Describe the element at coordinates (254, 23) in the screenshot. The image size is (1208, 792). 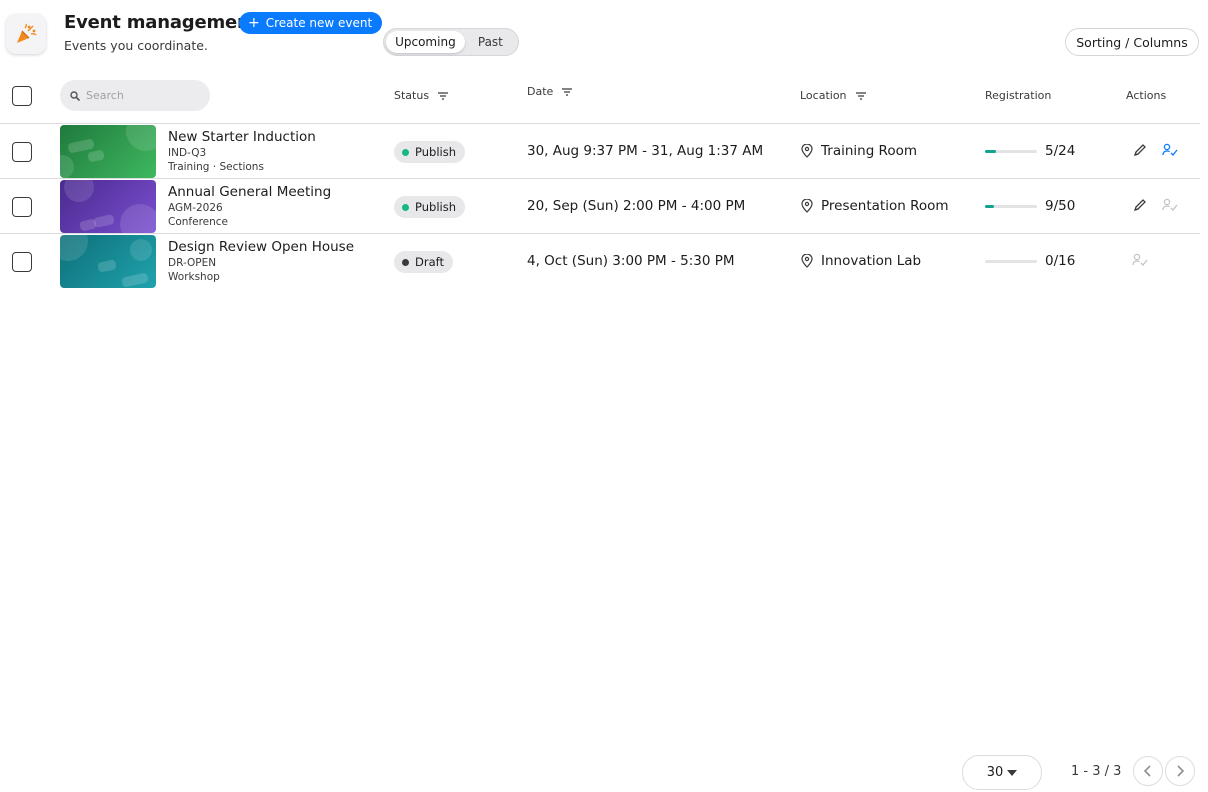
I see `plus-icon: +` at that location.